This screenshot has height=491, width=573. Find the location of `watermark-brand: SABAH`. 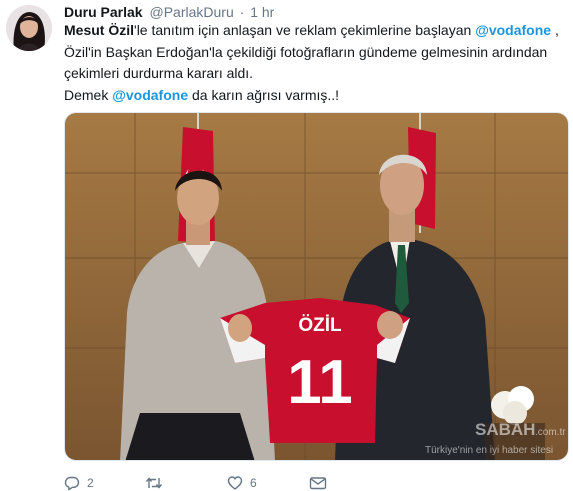

watermark-brand: SABAH is located at coordinates (505, 429).